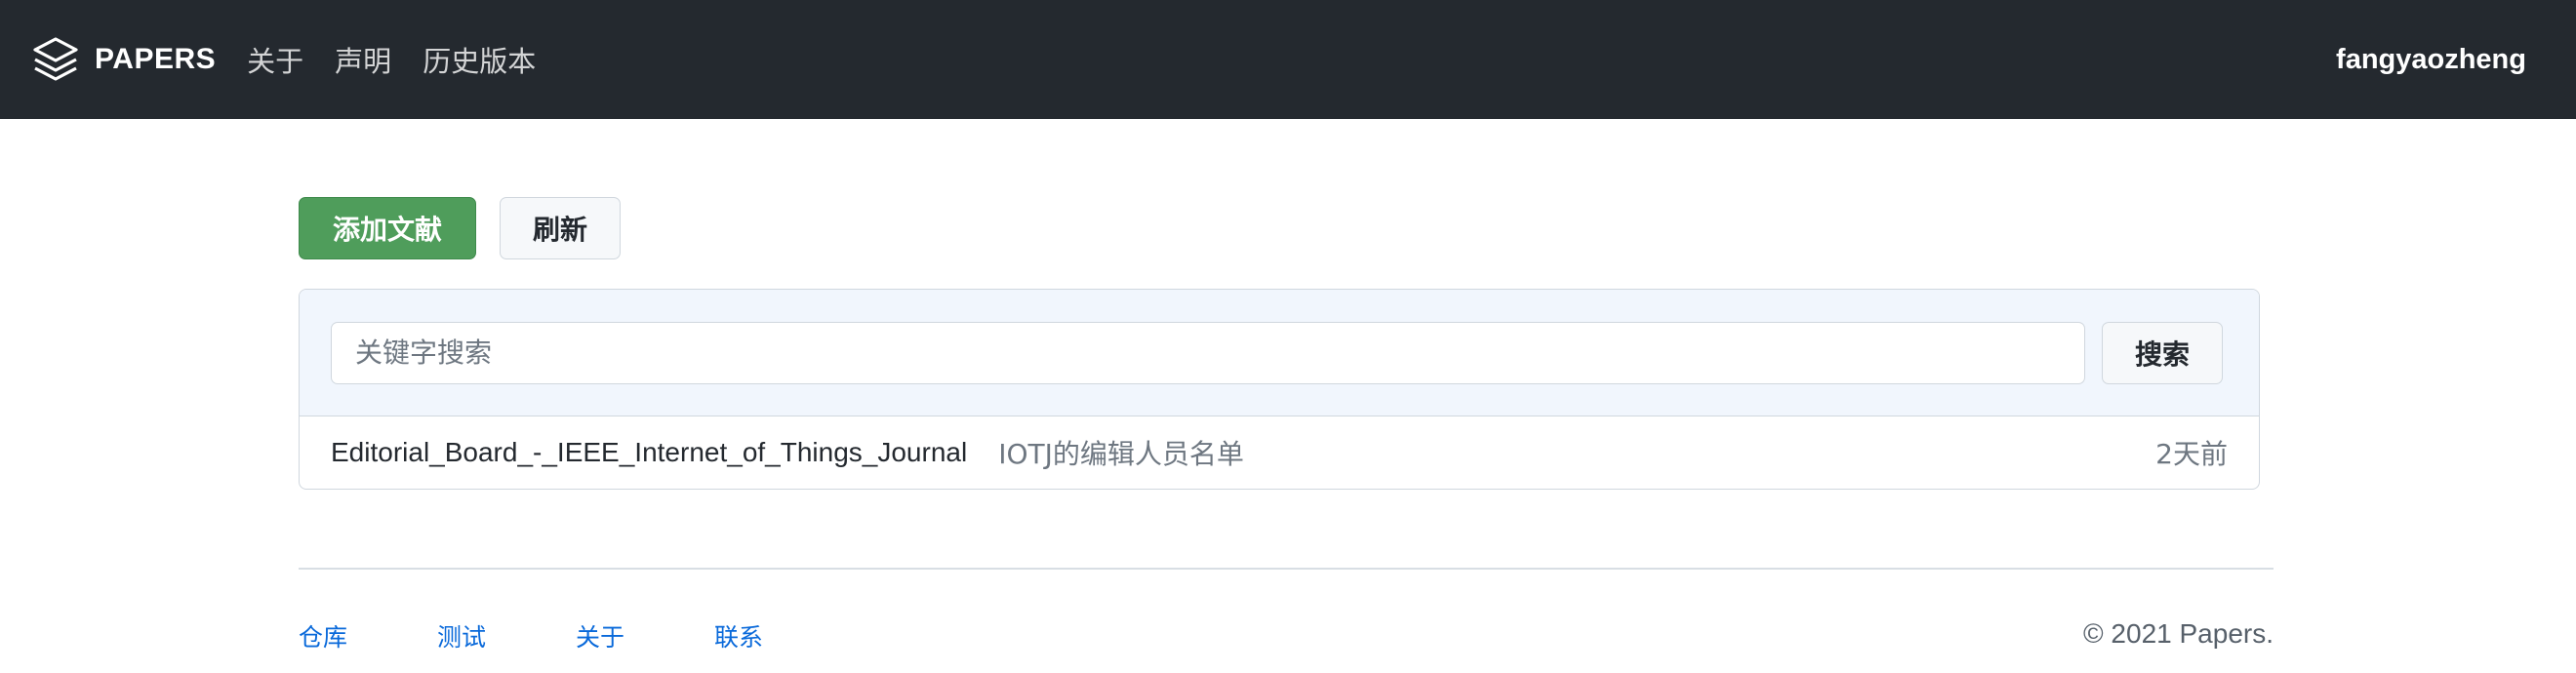  What do you see at coordinates (461, 635) in the screenshot?
I see `footer-link-test: 测试` at bounding box center [461, 635].